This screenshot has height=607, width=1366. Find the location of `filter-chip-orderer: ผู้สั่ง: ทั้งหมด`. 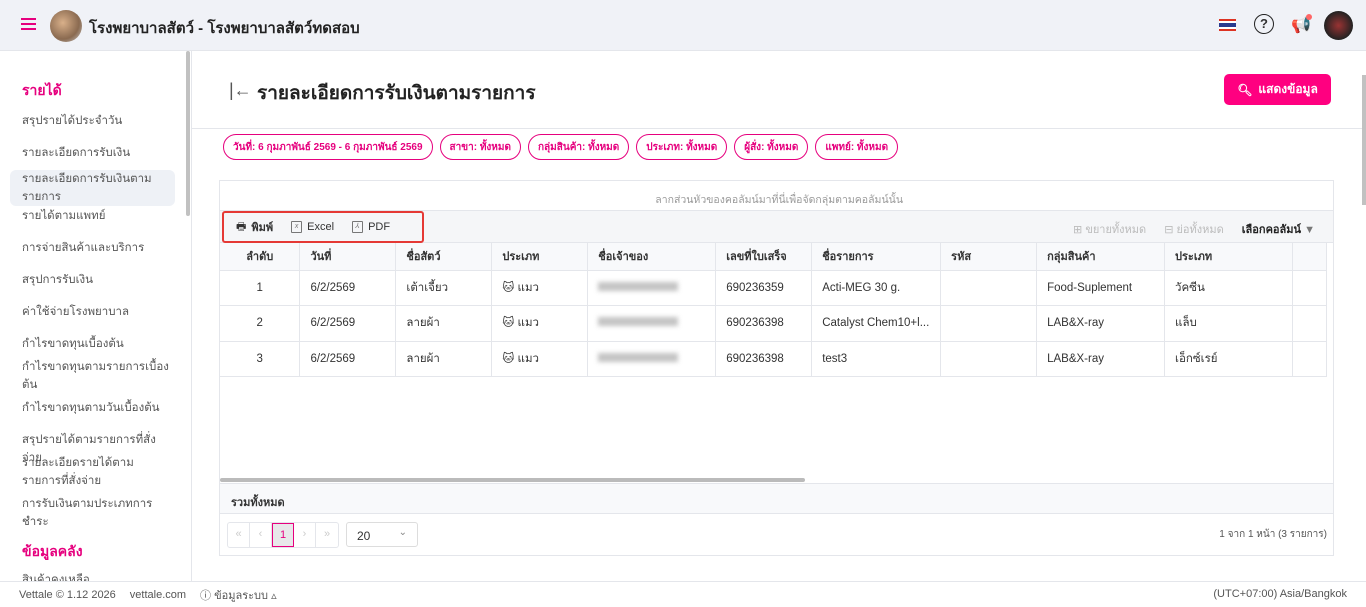

filter-chip-orderer: ผู้สั่ง: ทั้งหมด is located at coordinates (771, 147).